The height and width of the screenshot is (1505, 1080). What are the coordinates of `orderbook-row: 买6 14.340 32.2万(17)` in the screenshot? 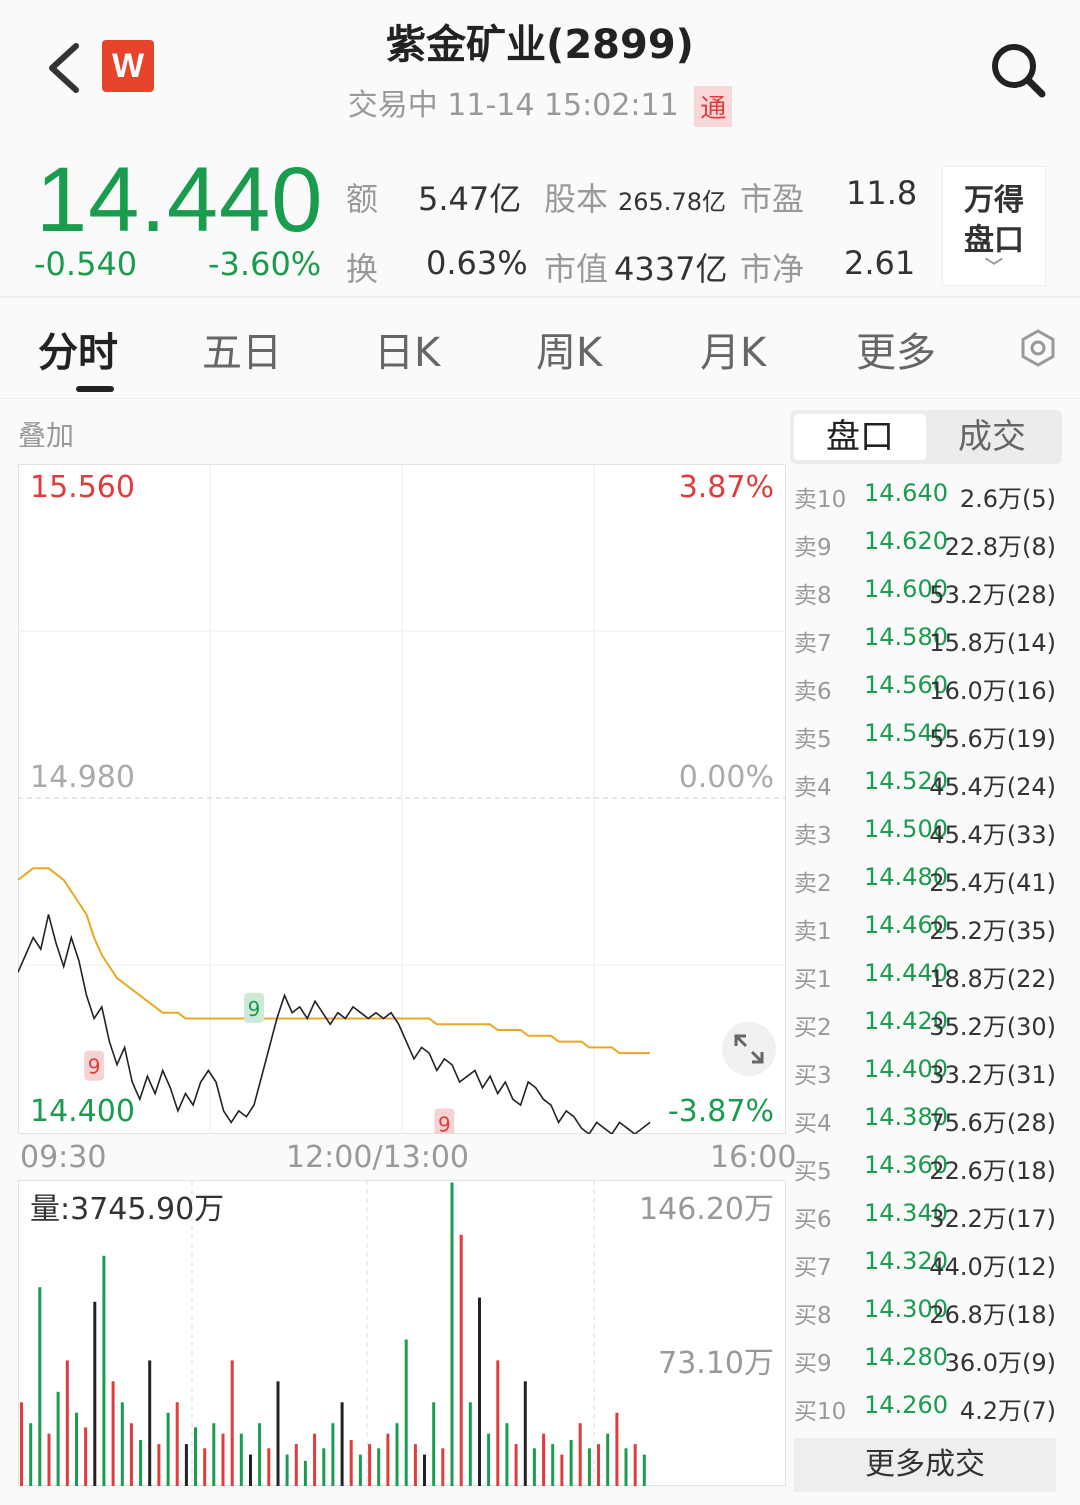 It's located at (926, 1223).